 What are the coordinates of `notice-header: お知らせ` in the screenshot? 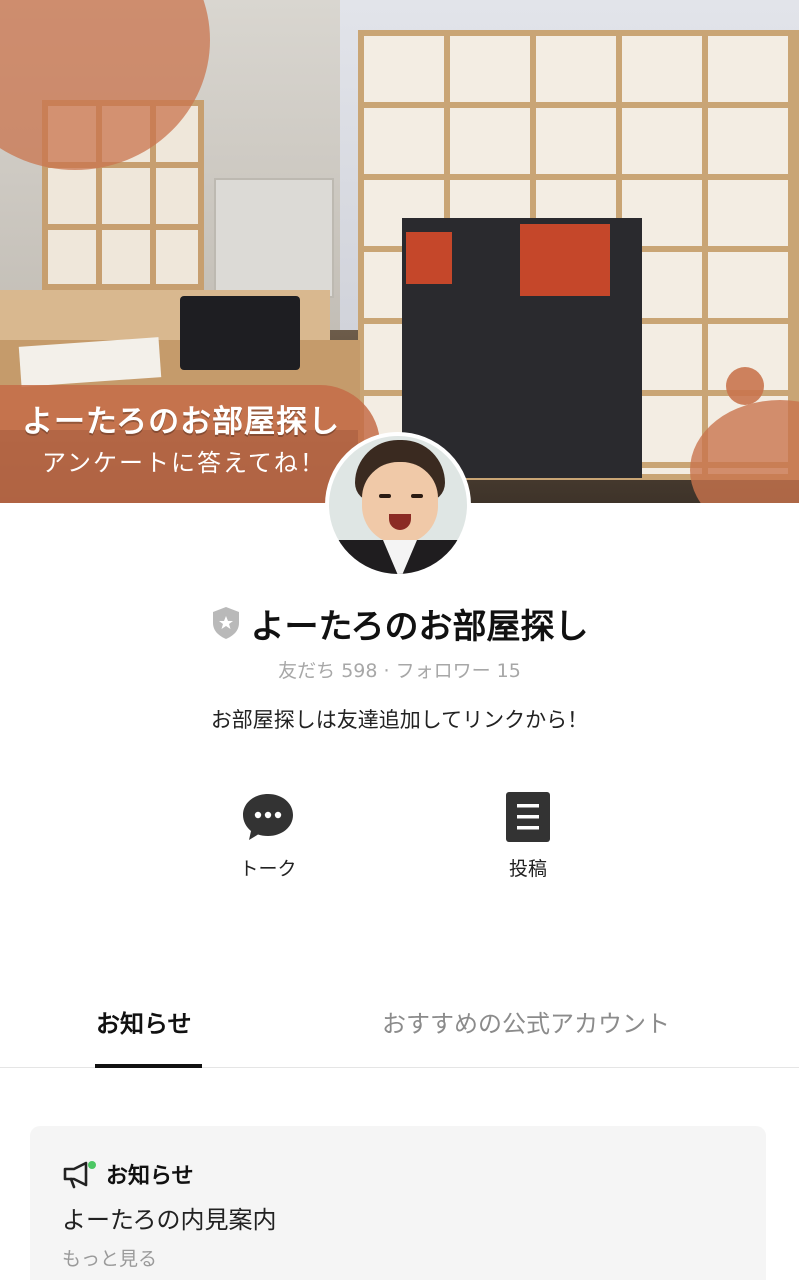 It's located at (128, 1174).